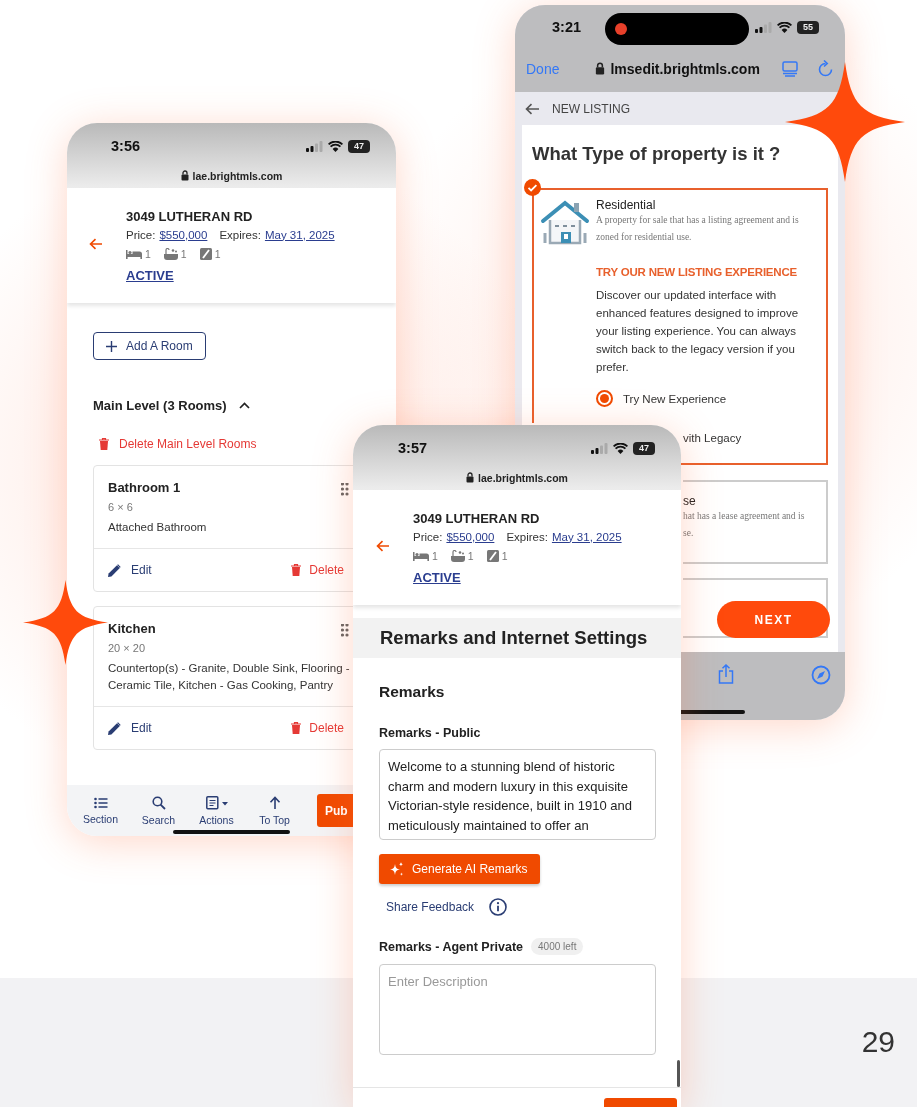  Describe the element at coordinates (397, 869) in the screenshot. I see `sparkle-icon` at that location.